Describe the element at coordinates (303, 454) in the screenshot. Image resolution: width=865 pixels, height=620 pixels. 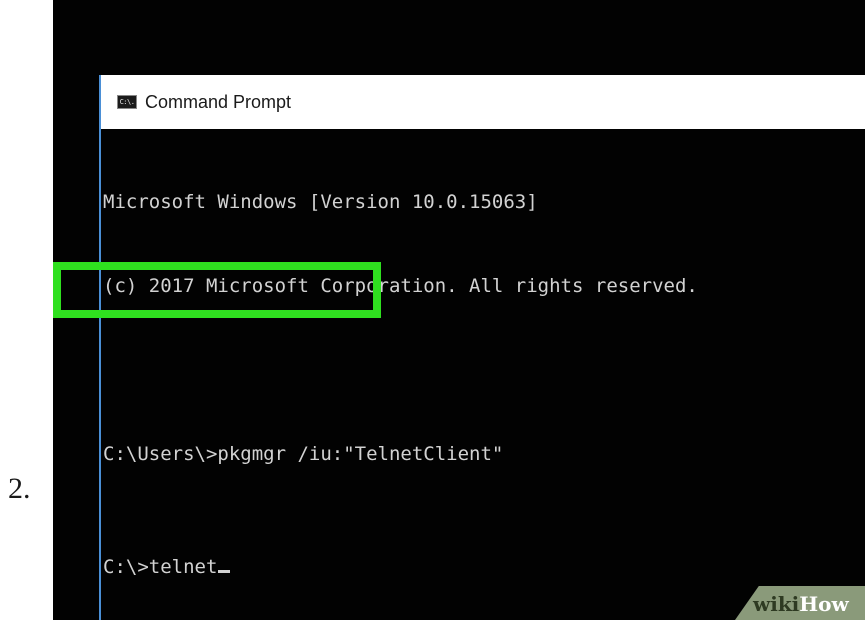
I see `console-line: C:\Users\>pkgmgr /iu:"TelnetClient"` at that location.